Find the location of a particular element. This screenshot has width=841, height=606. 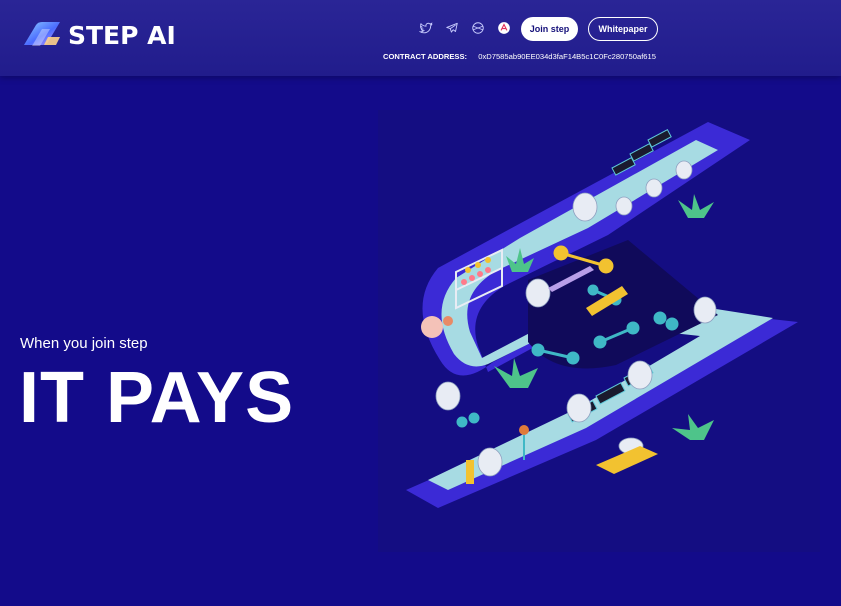

brand-name: STEP AI is located at coordinates (122, 35).